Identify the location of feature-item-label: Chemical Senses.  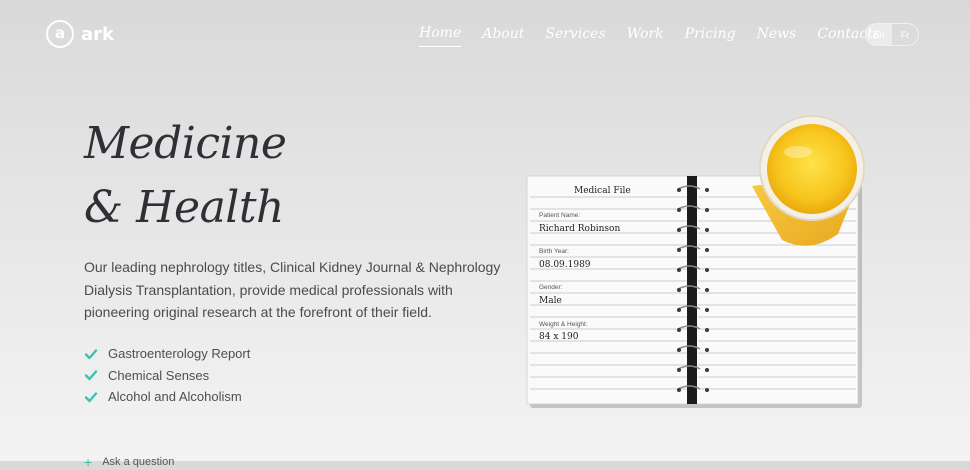
(159, 375).